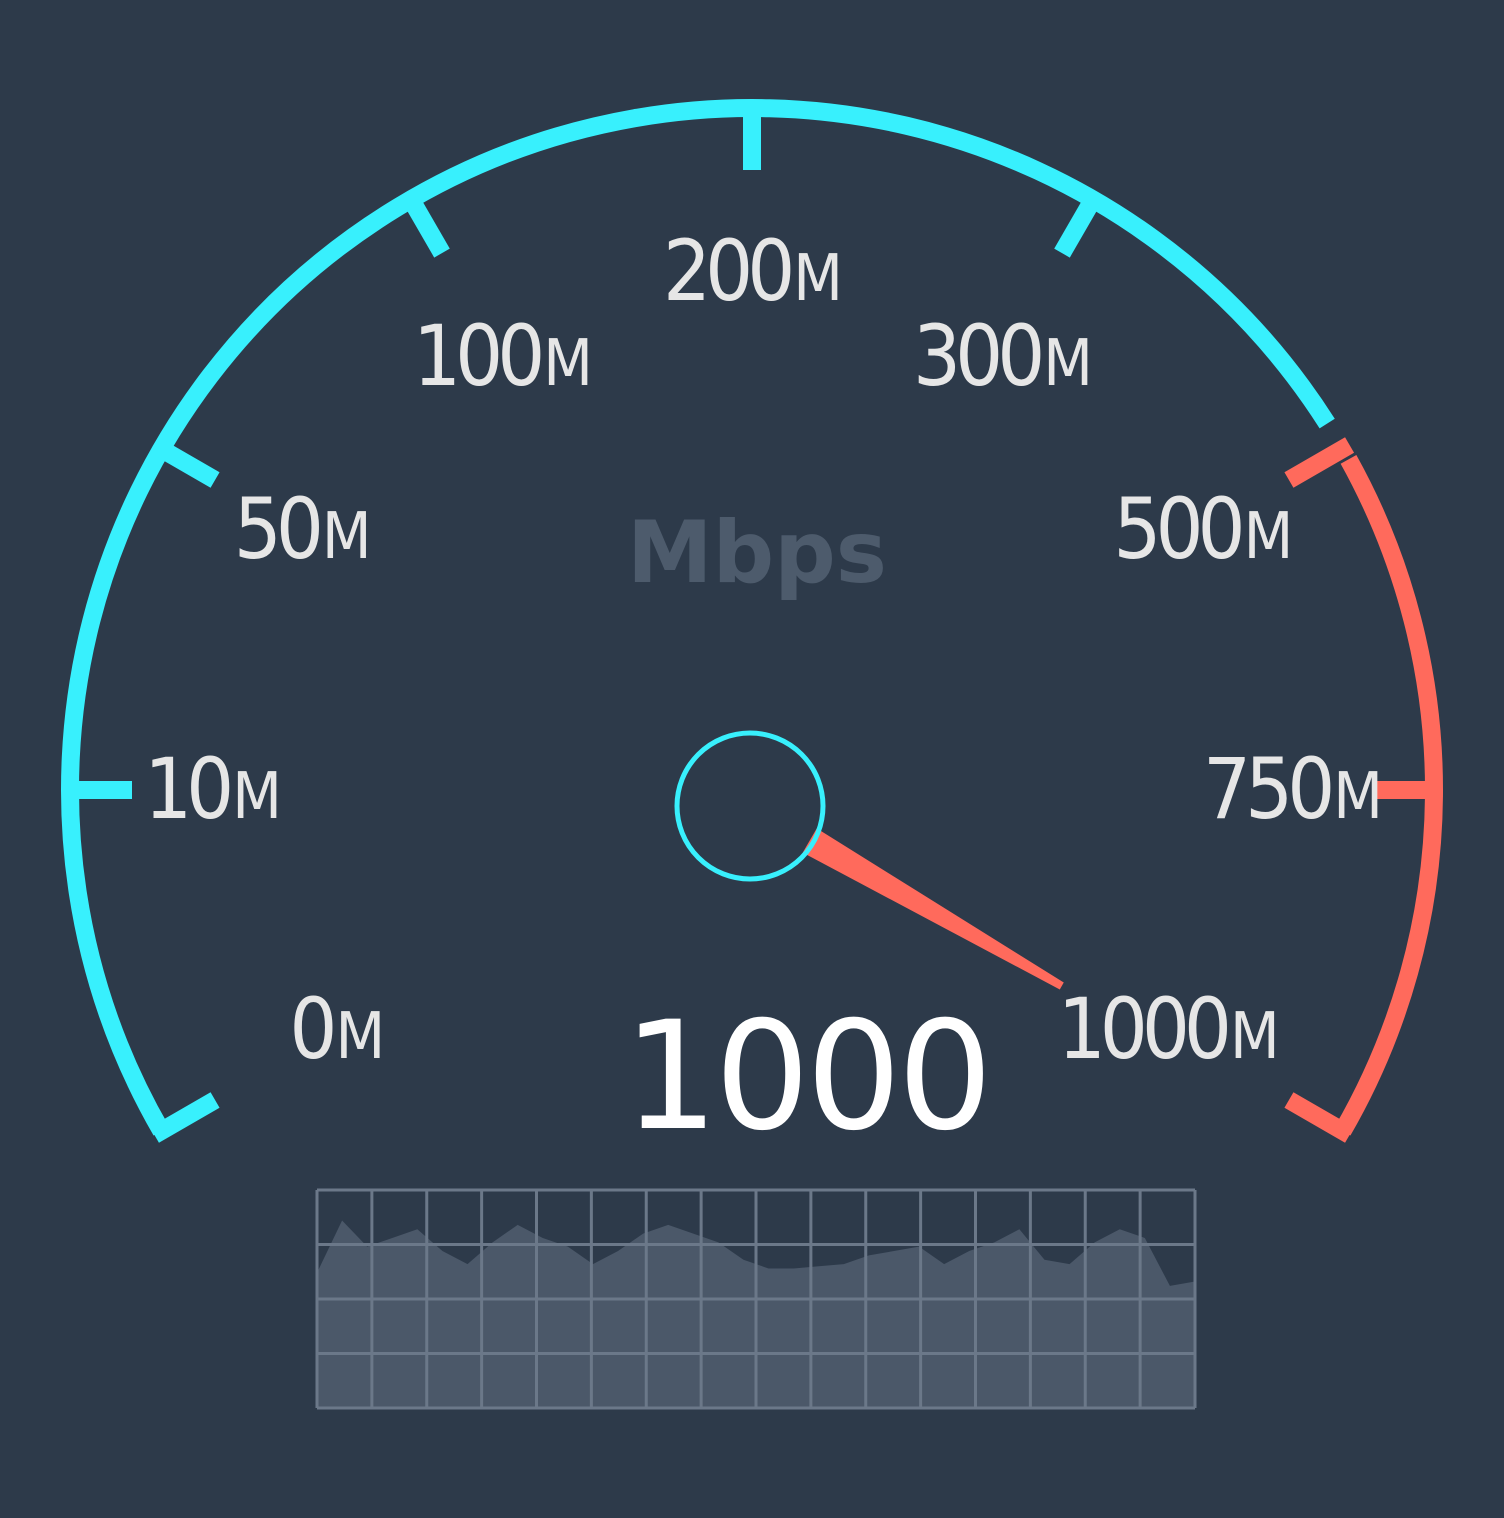 The width and height of the screenshot is (1504, 1518). I want to click on gauge-tick-label: 500M, so click(1202, 529).